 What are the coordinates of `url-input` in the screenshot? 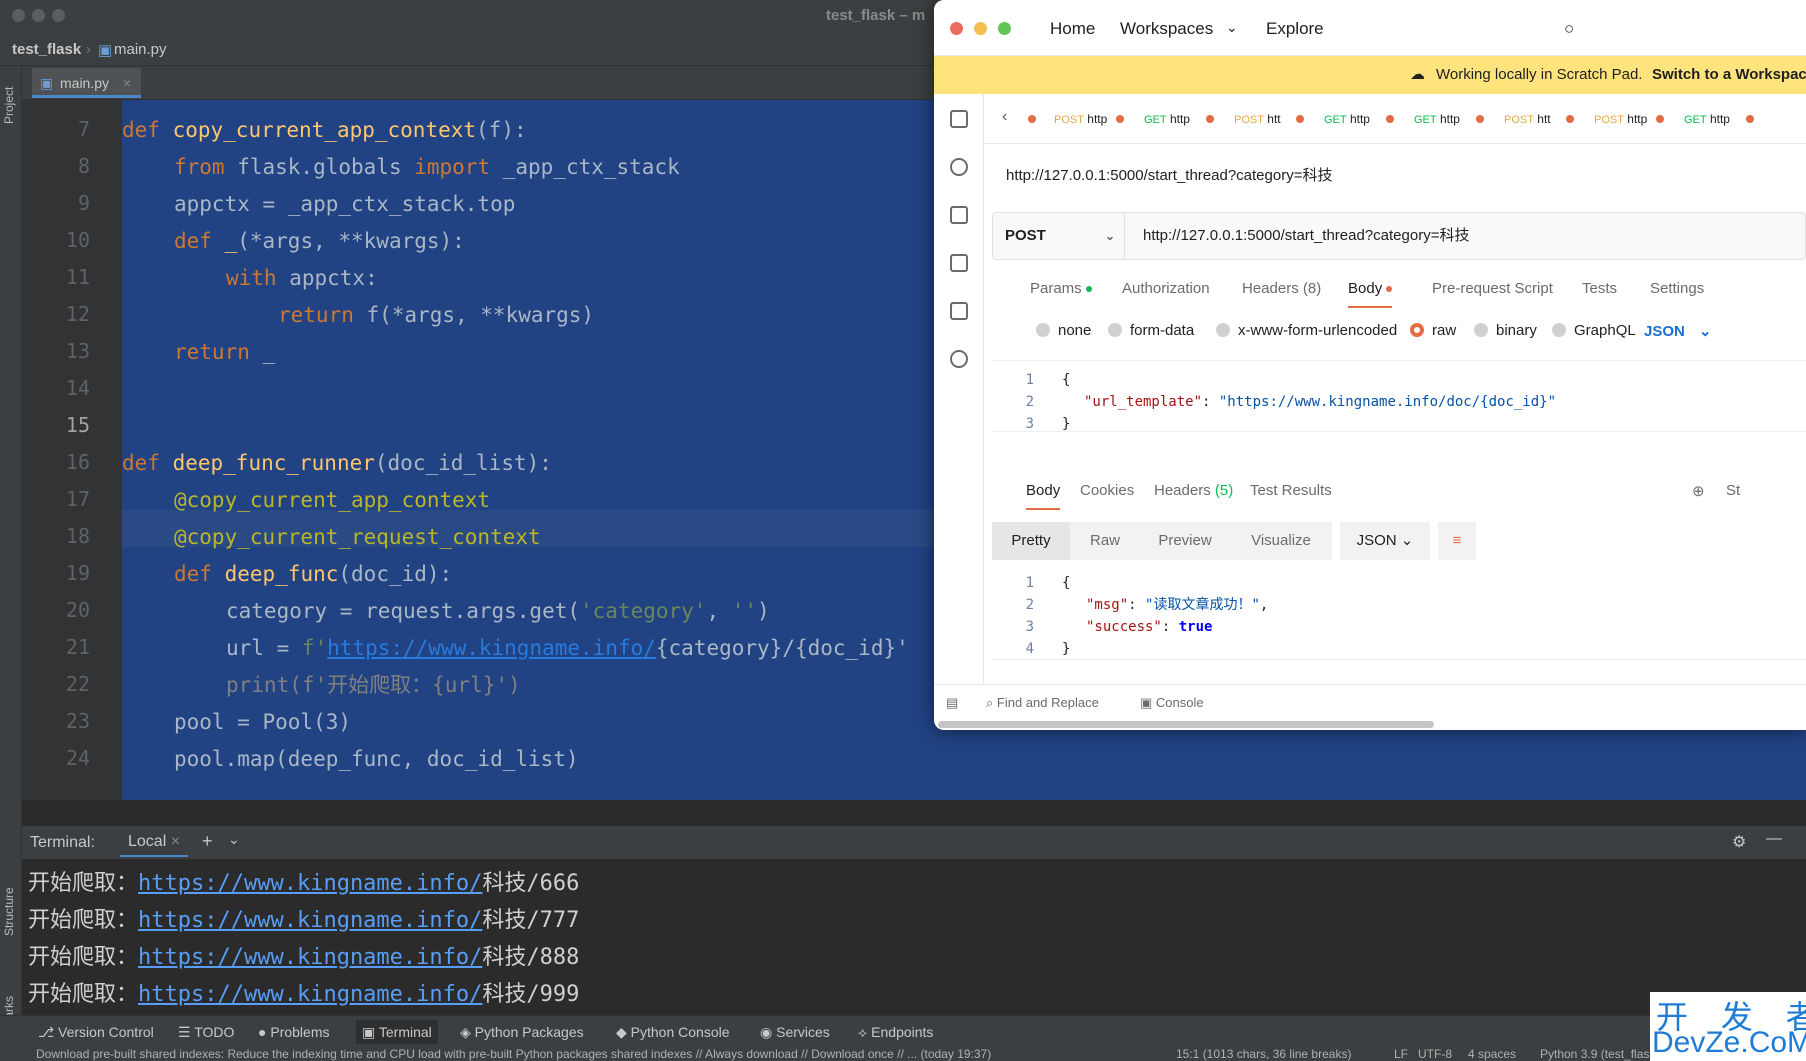 It's located at (1463, 236).